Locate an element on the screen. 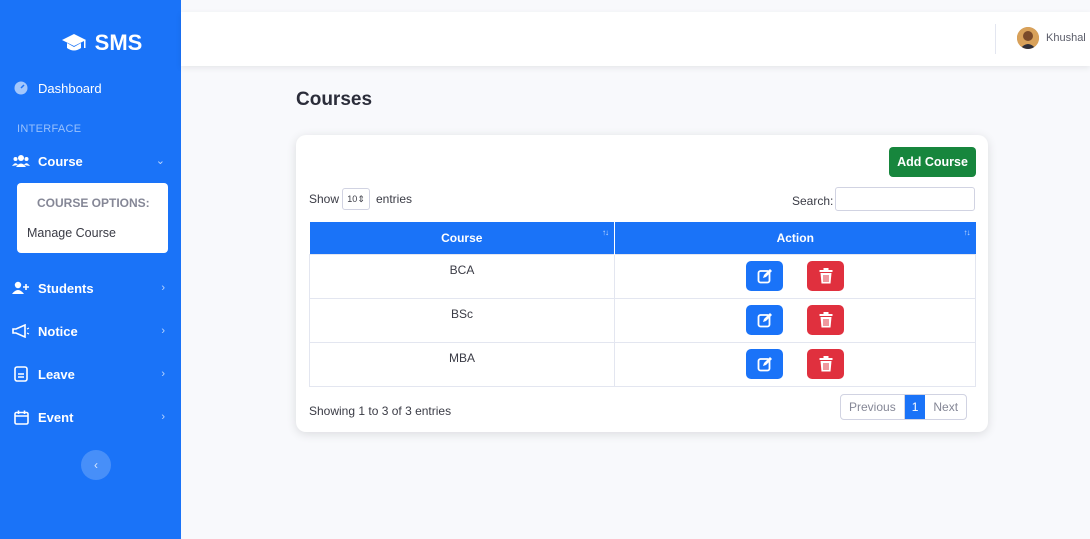 The height and width of the screenshot is (539, 1090). sidebar-item-event: Event › is located at coordinates (96, 417).